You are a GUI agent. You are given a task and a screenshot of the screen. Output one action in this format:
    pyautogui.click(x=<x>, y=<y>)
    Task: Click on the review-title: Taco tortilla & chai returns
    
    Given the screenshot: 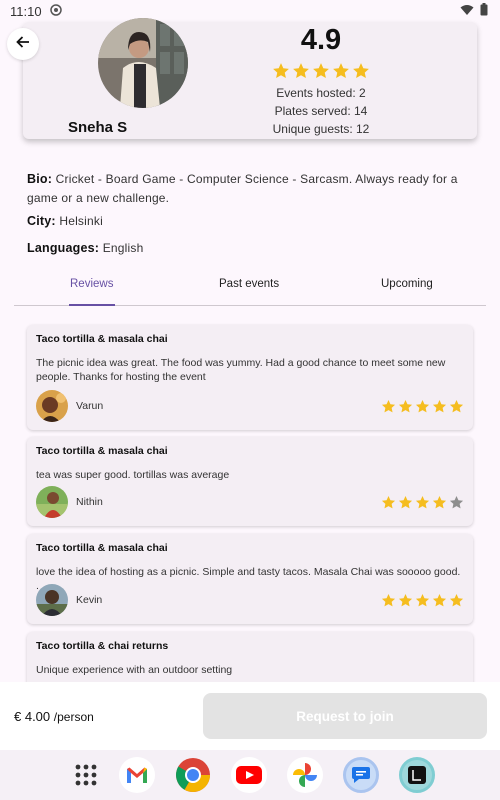 What is the action you would take?
    pyautogui.click(x=102, y=646)
    